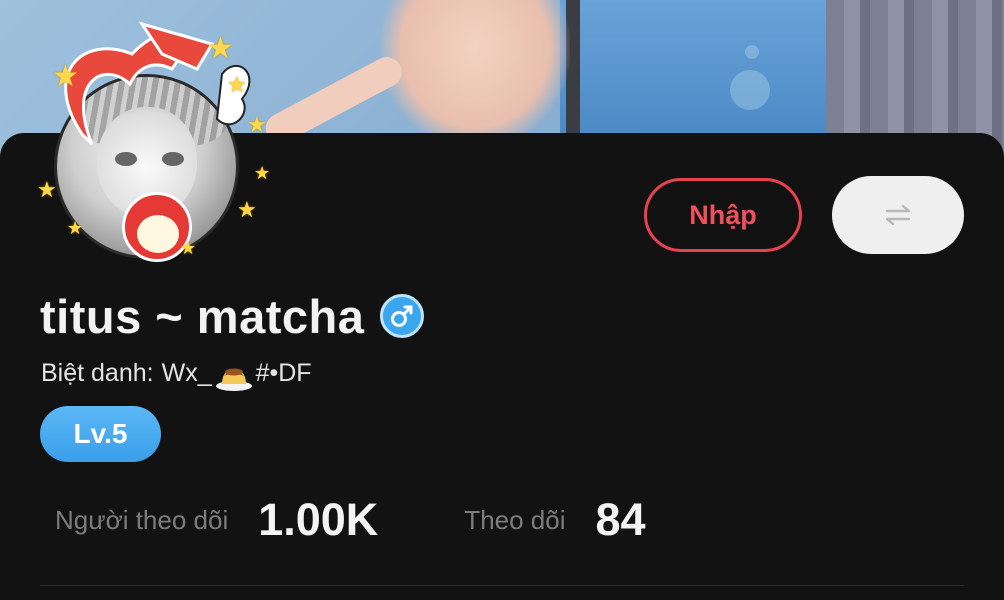 The width and height of the screenshot is (1004, 600). What do you see at coordinates (186, 372) in the screenshot?
I see `nickname-prefix: Wx_` at bounding box center [186, 372].